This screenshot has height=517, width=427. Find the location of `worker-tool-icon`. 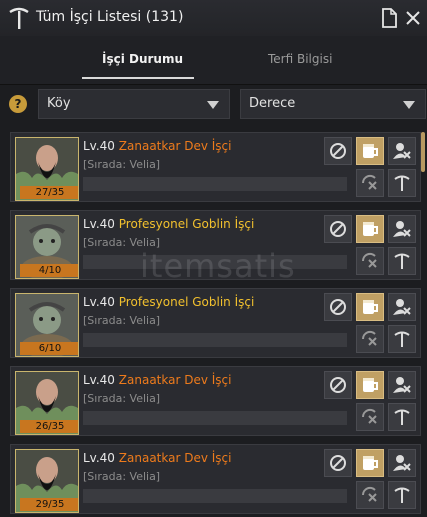

worker-tool-icon is located at coordinates (19, 18).